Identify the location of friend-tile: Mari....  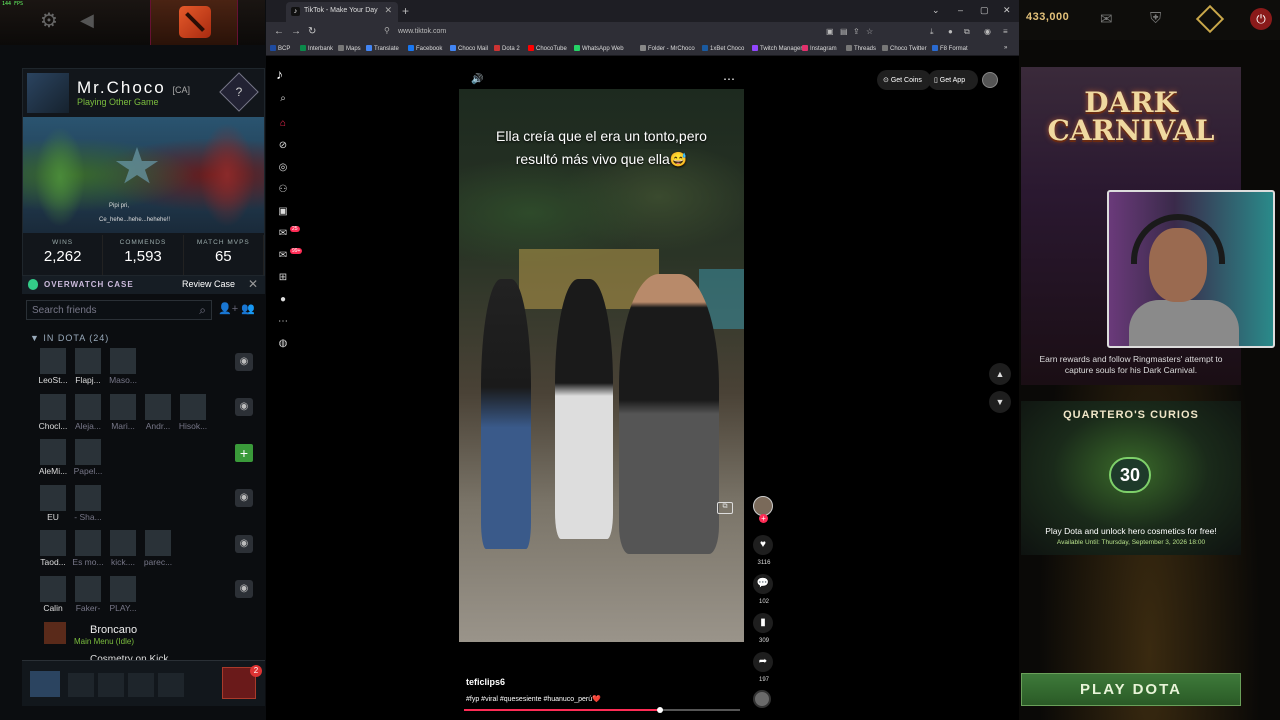
(123, 414).